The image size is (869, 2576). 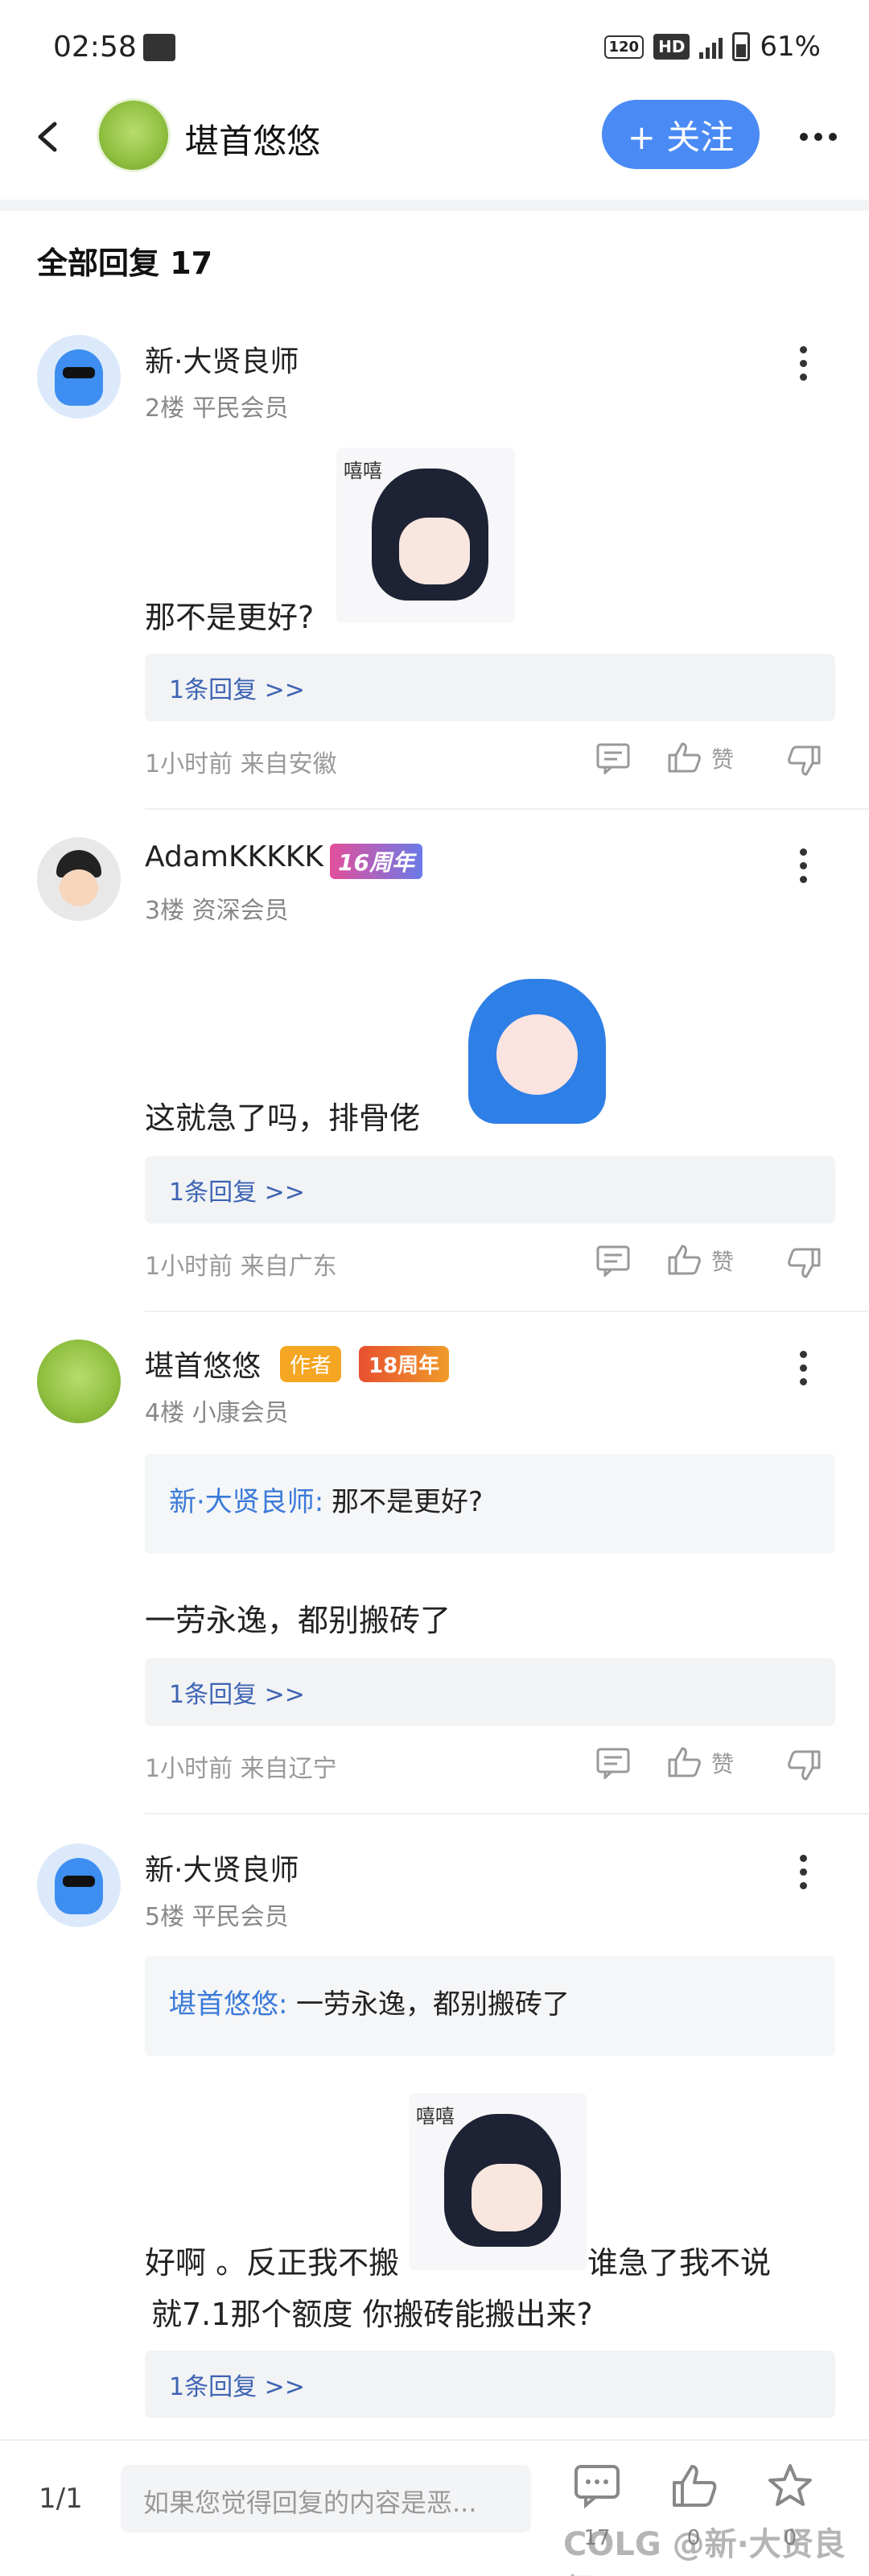 What do you see at coordinates (311, 1364) in the screenshot?
I see `author-badge: 作者` at bounding box center [311, 1364].